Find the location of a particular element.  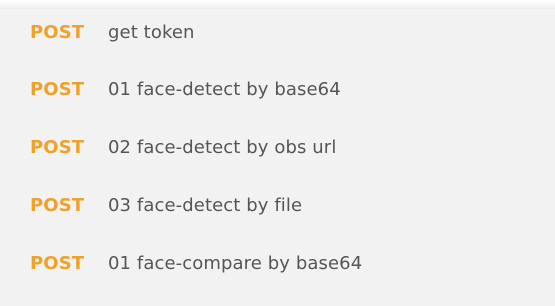

top-divider is located at coordinates (277, 4).